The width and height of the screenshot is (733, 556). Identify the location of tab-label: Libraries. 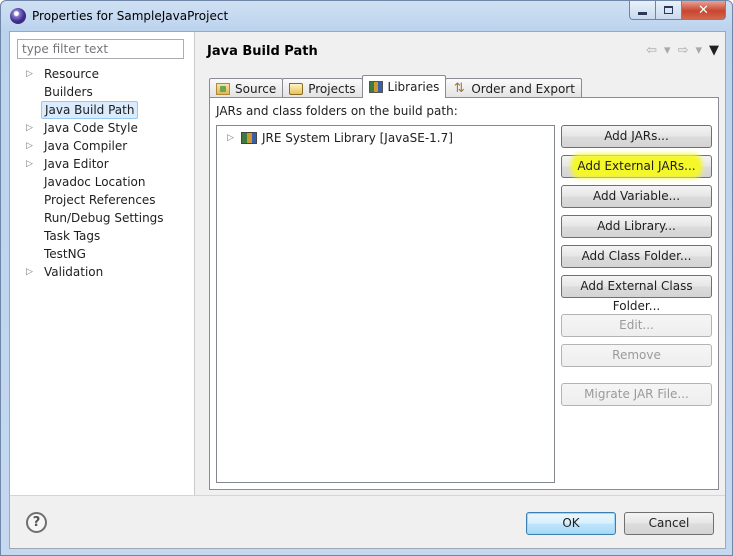
(413, 87).